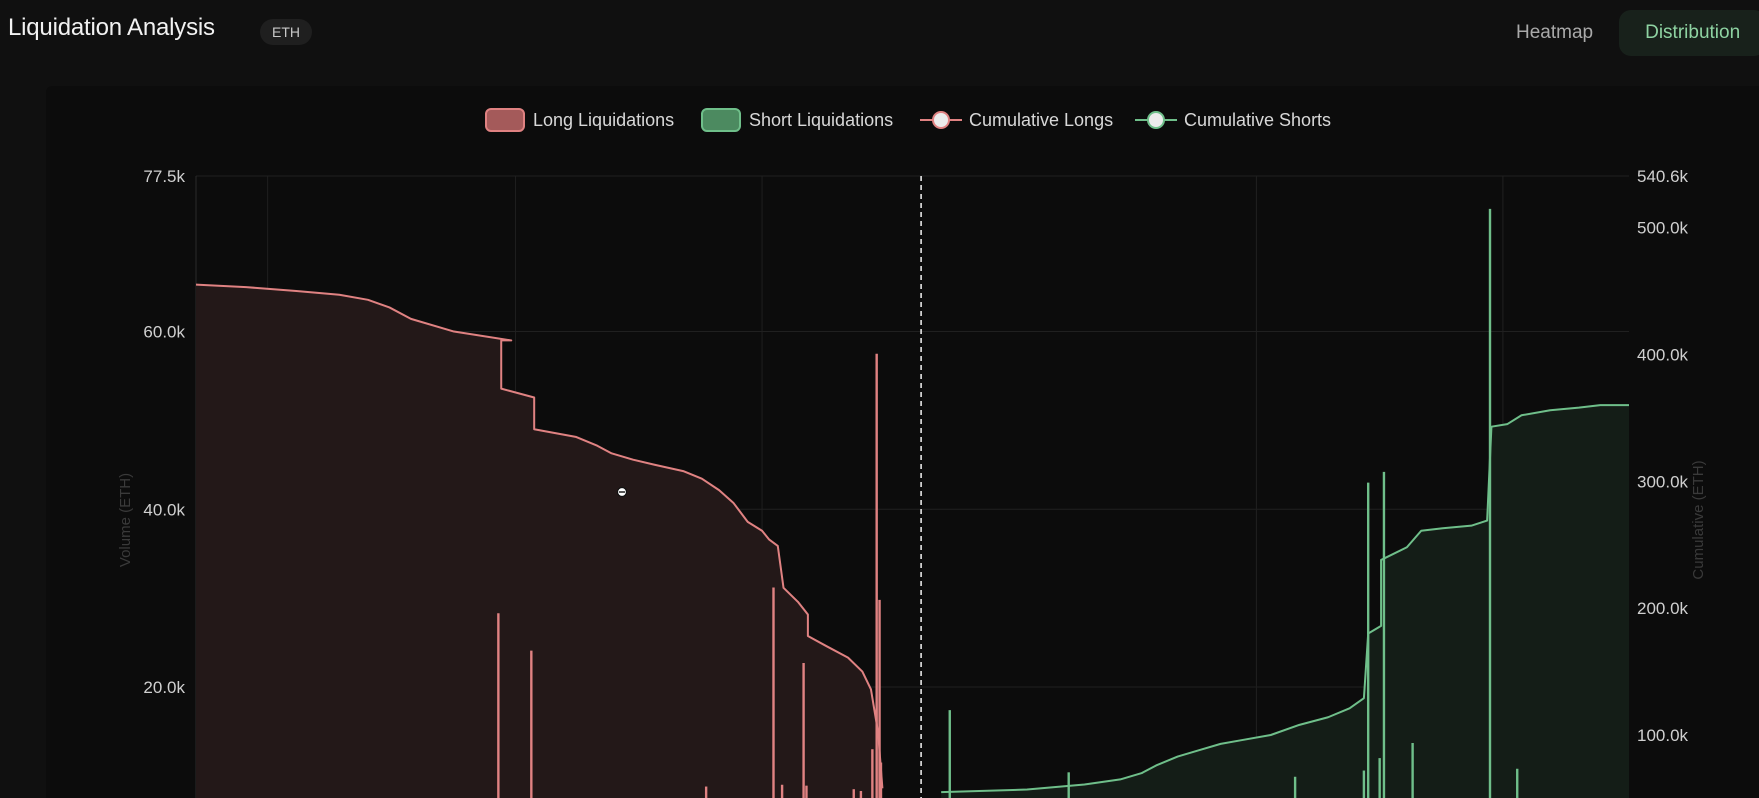 This screenshot has width=1759, height=798. Describe the element at coordinates (1257, 120) in the screenshot. I see `legend-label: Cumulative Shorts` at that location.